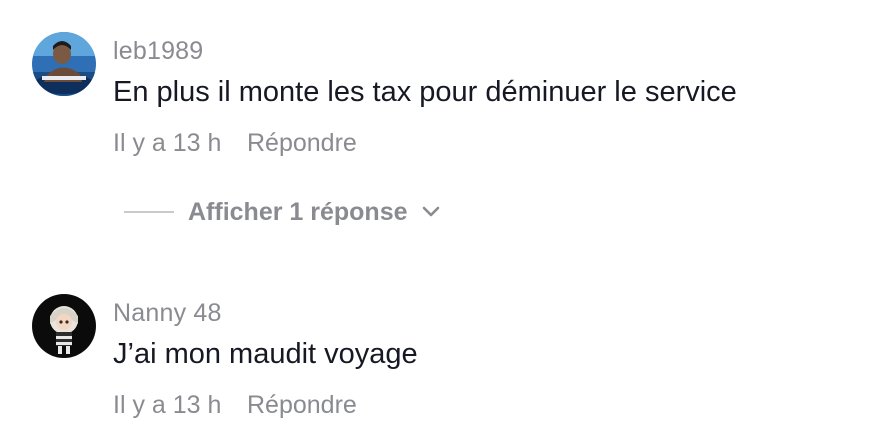  What do you see at coordinates (265, 354) in the screenshot?
I see `comment-text: J’ai mon maudit voyage` at bounding box center [265, 354].